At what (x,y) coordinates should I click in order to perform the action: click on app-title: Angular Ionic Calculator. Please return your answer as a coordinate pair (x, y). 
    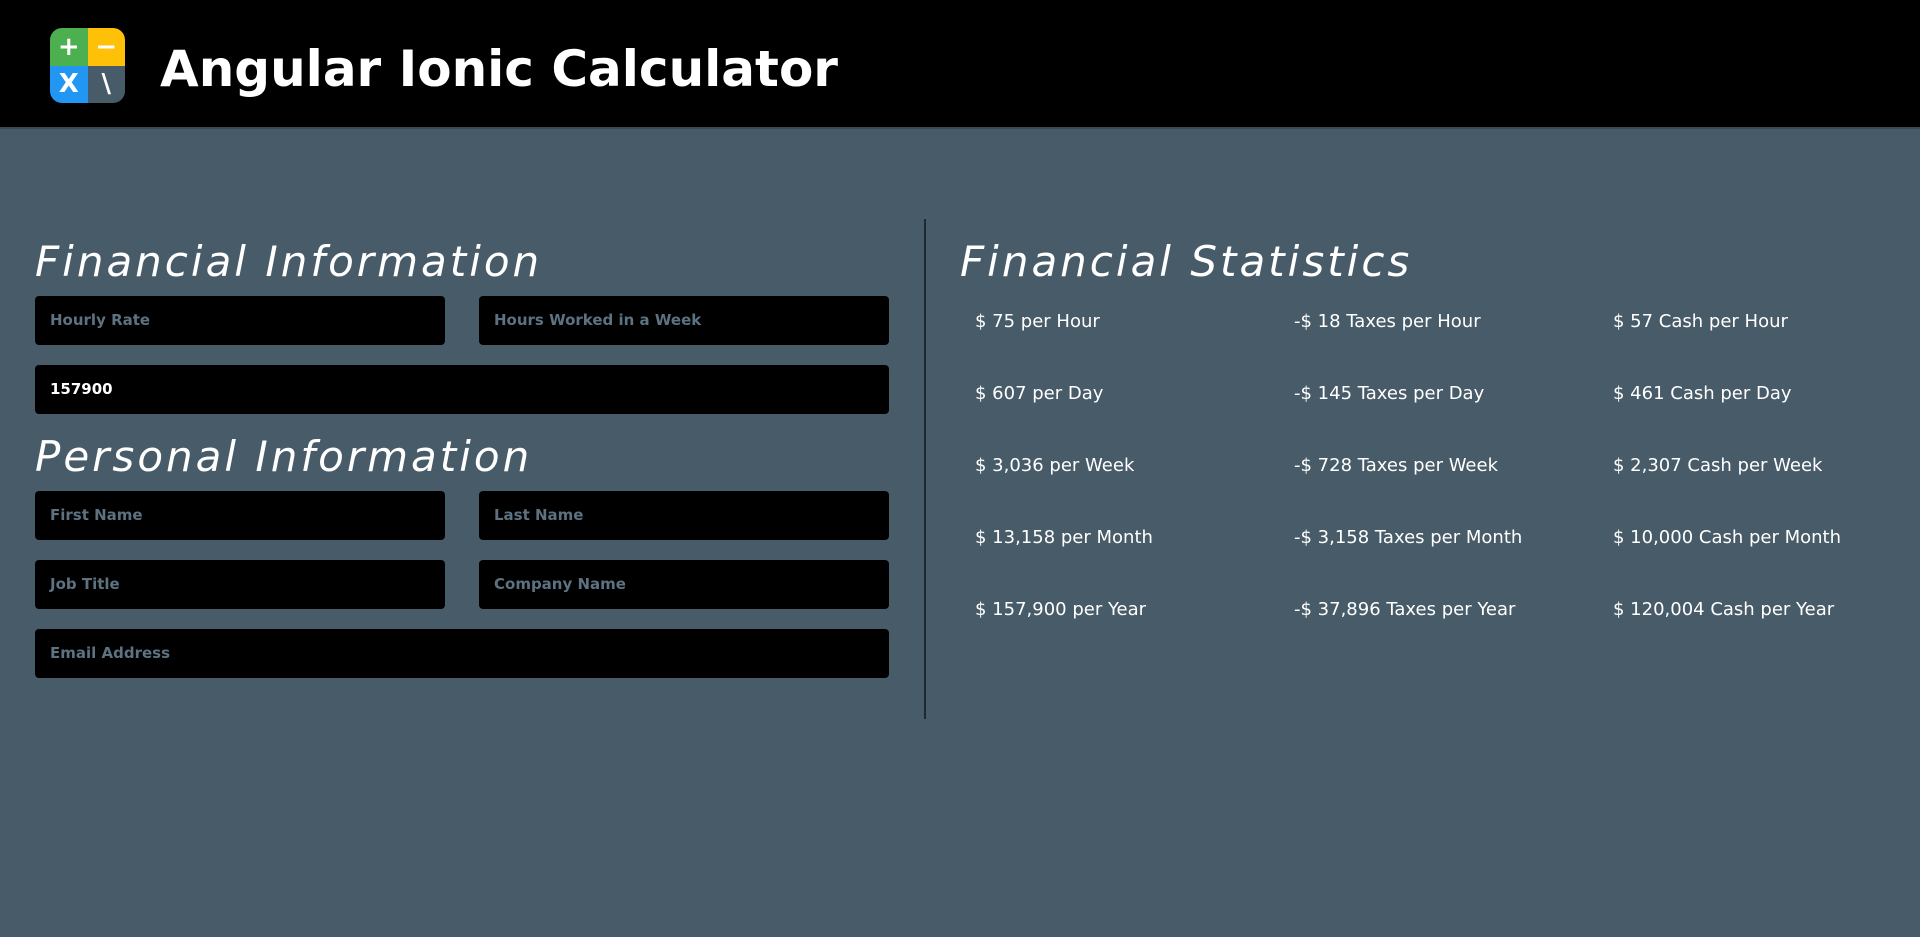
    Looking at the image, I should click on (499, 69).